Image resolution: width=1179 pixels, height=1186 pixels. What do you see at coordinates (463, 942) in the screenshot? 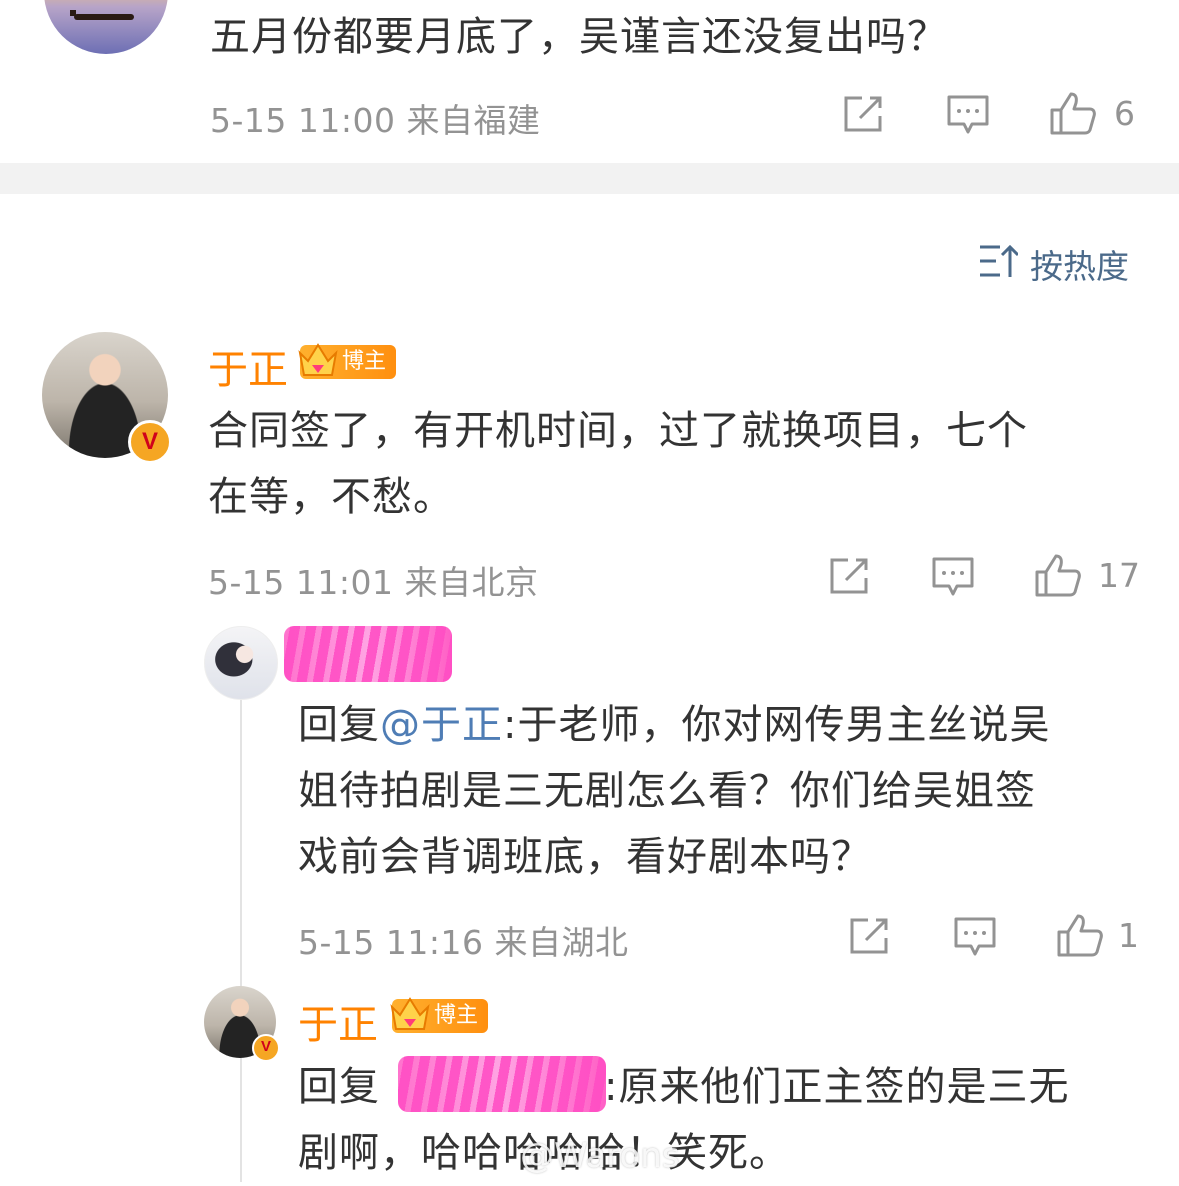
I see `reply-meta: 5-15 11:16 来自湖北` at bounding box center [463, 942].